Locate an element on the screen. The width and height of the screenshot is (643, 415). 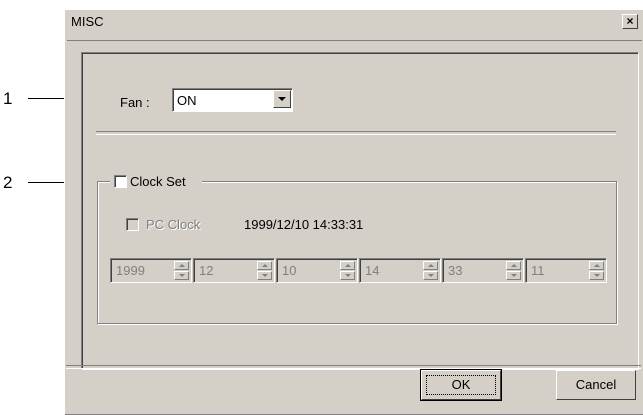
day-down-button is located at coordinates (347, 275).